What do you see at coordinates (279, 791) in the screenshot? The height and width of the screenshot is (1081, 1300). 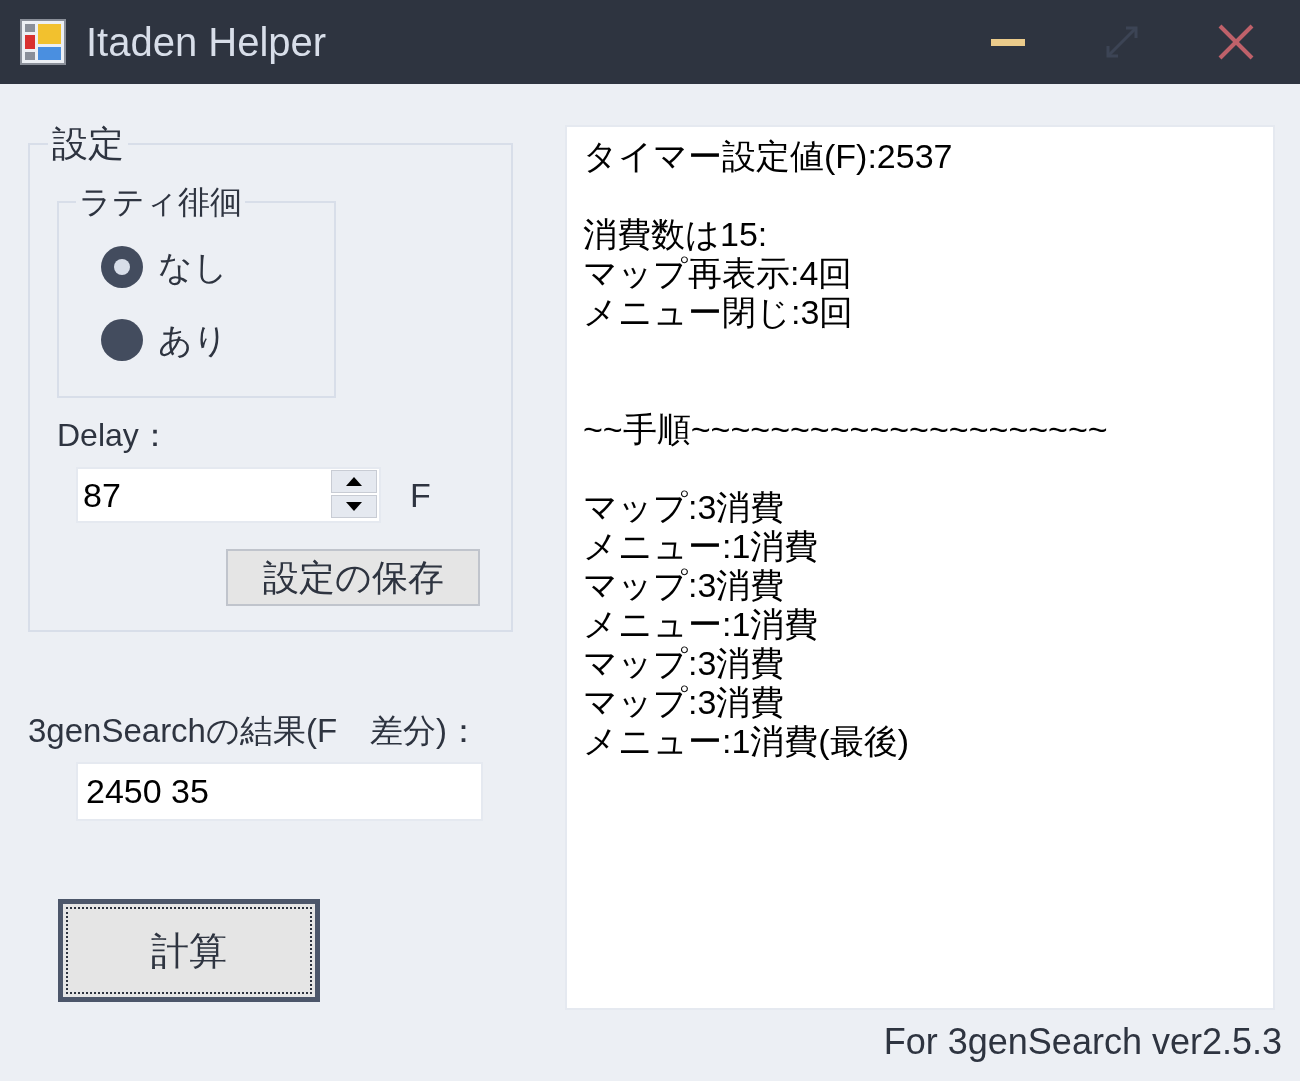 I see `result-field: 2450 35` at bounding box center [279, 791].